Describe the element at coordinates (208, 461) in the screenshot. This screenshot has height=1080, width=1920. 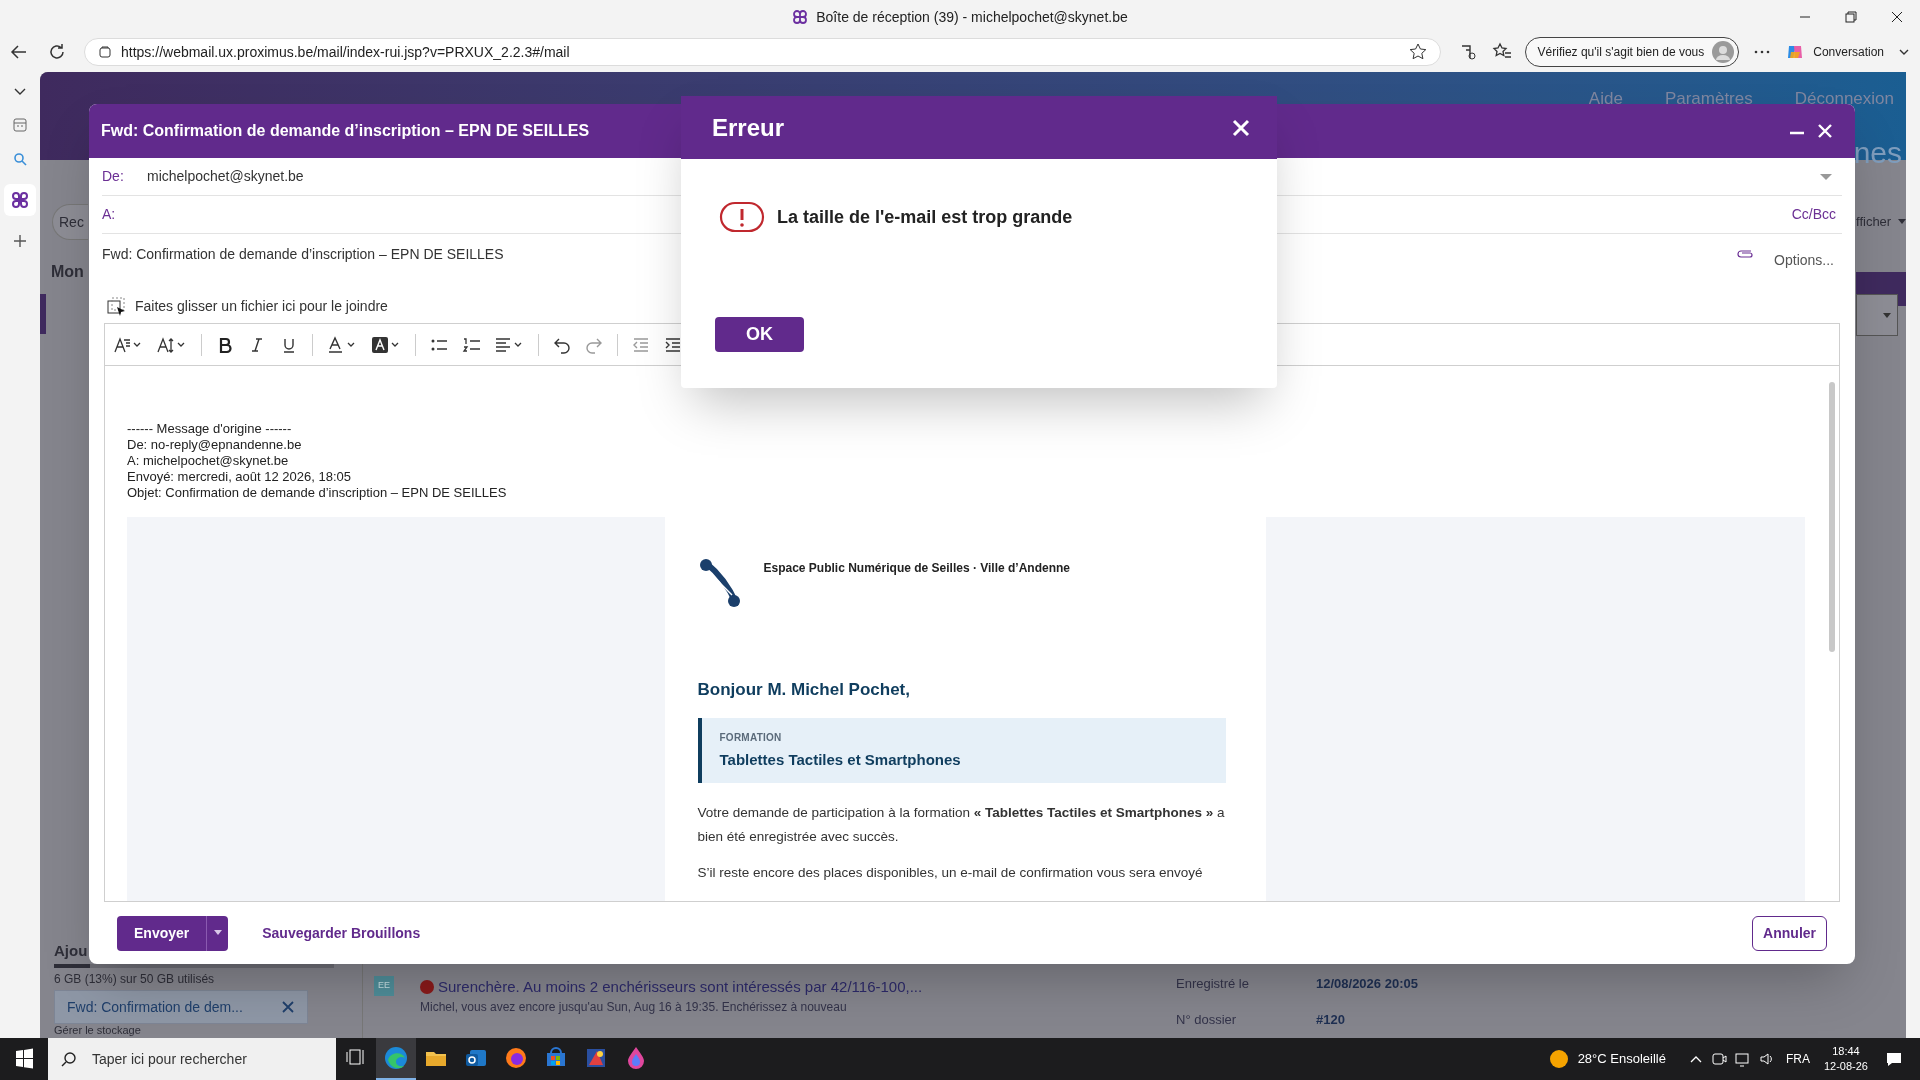
I see `forward-header-line: A: michelpochet@skynet.be` at that location.